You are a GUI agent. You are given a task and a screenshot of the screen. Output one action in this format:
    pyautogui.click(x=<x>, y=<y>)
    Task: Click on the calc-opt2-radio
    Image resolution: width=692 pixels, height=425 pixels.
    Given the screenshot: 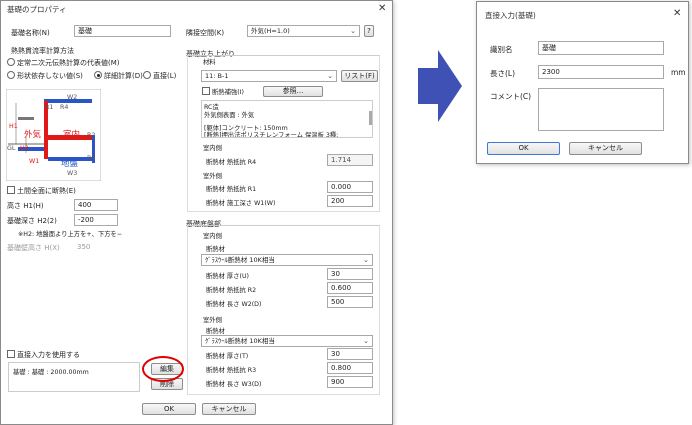 What is the action you would take?
    pyautogui.click(x=11, y=75)
    